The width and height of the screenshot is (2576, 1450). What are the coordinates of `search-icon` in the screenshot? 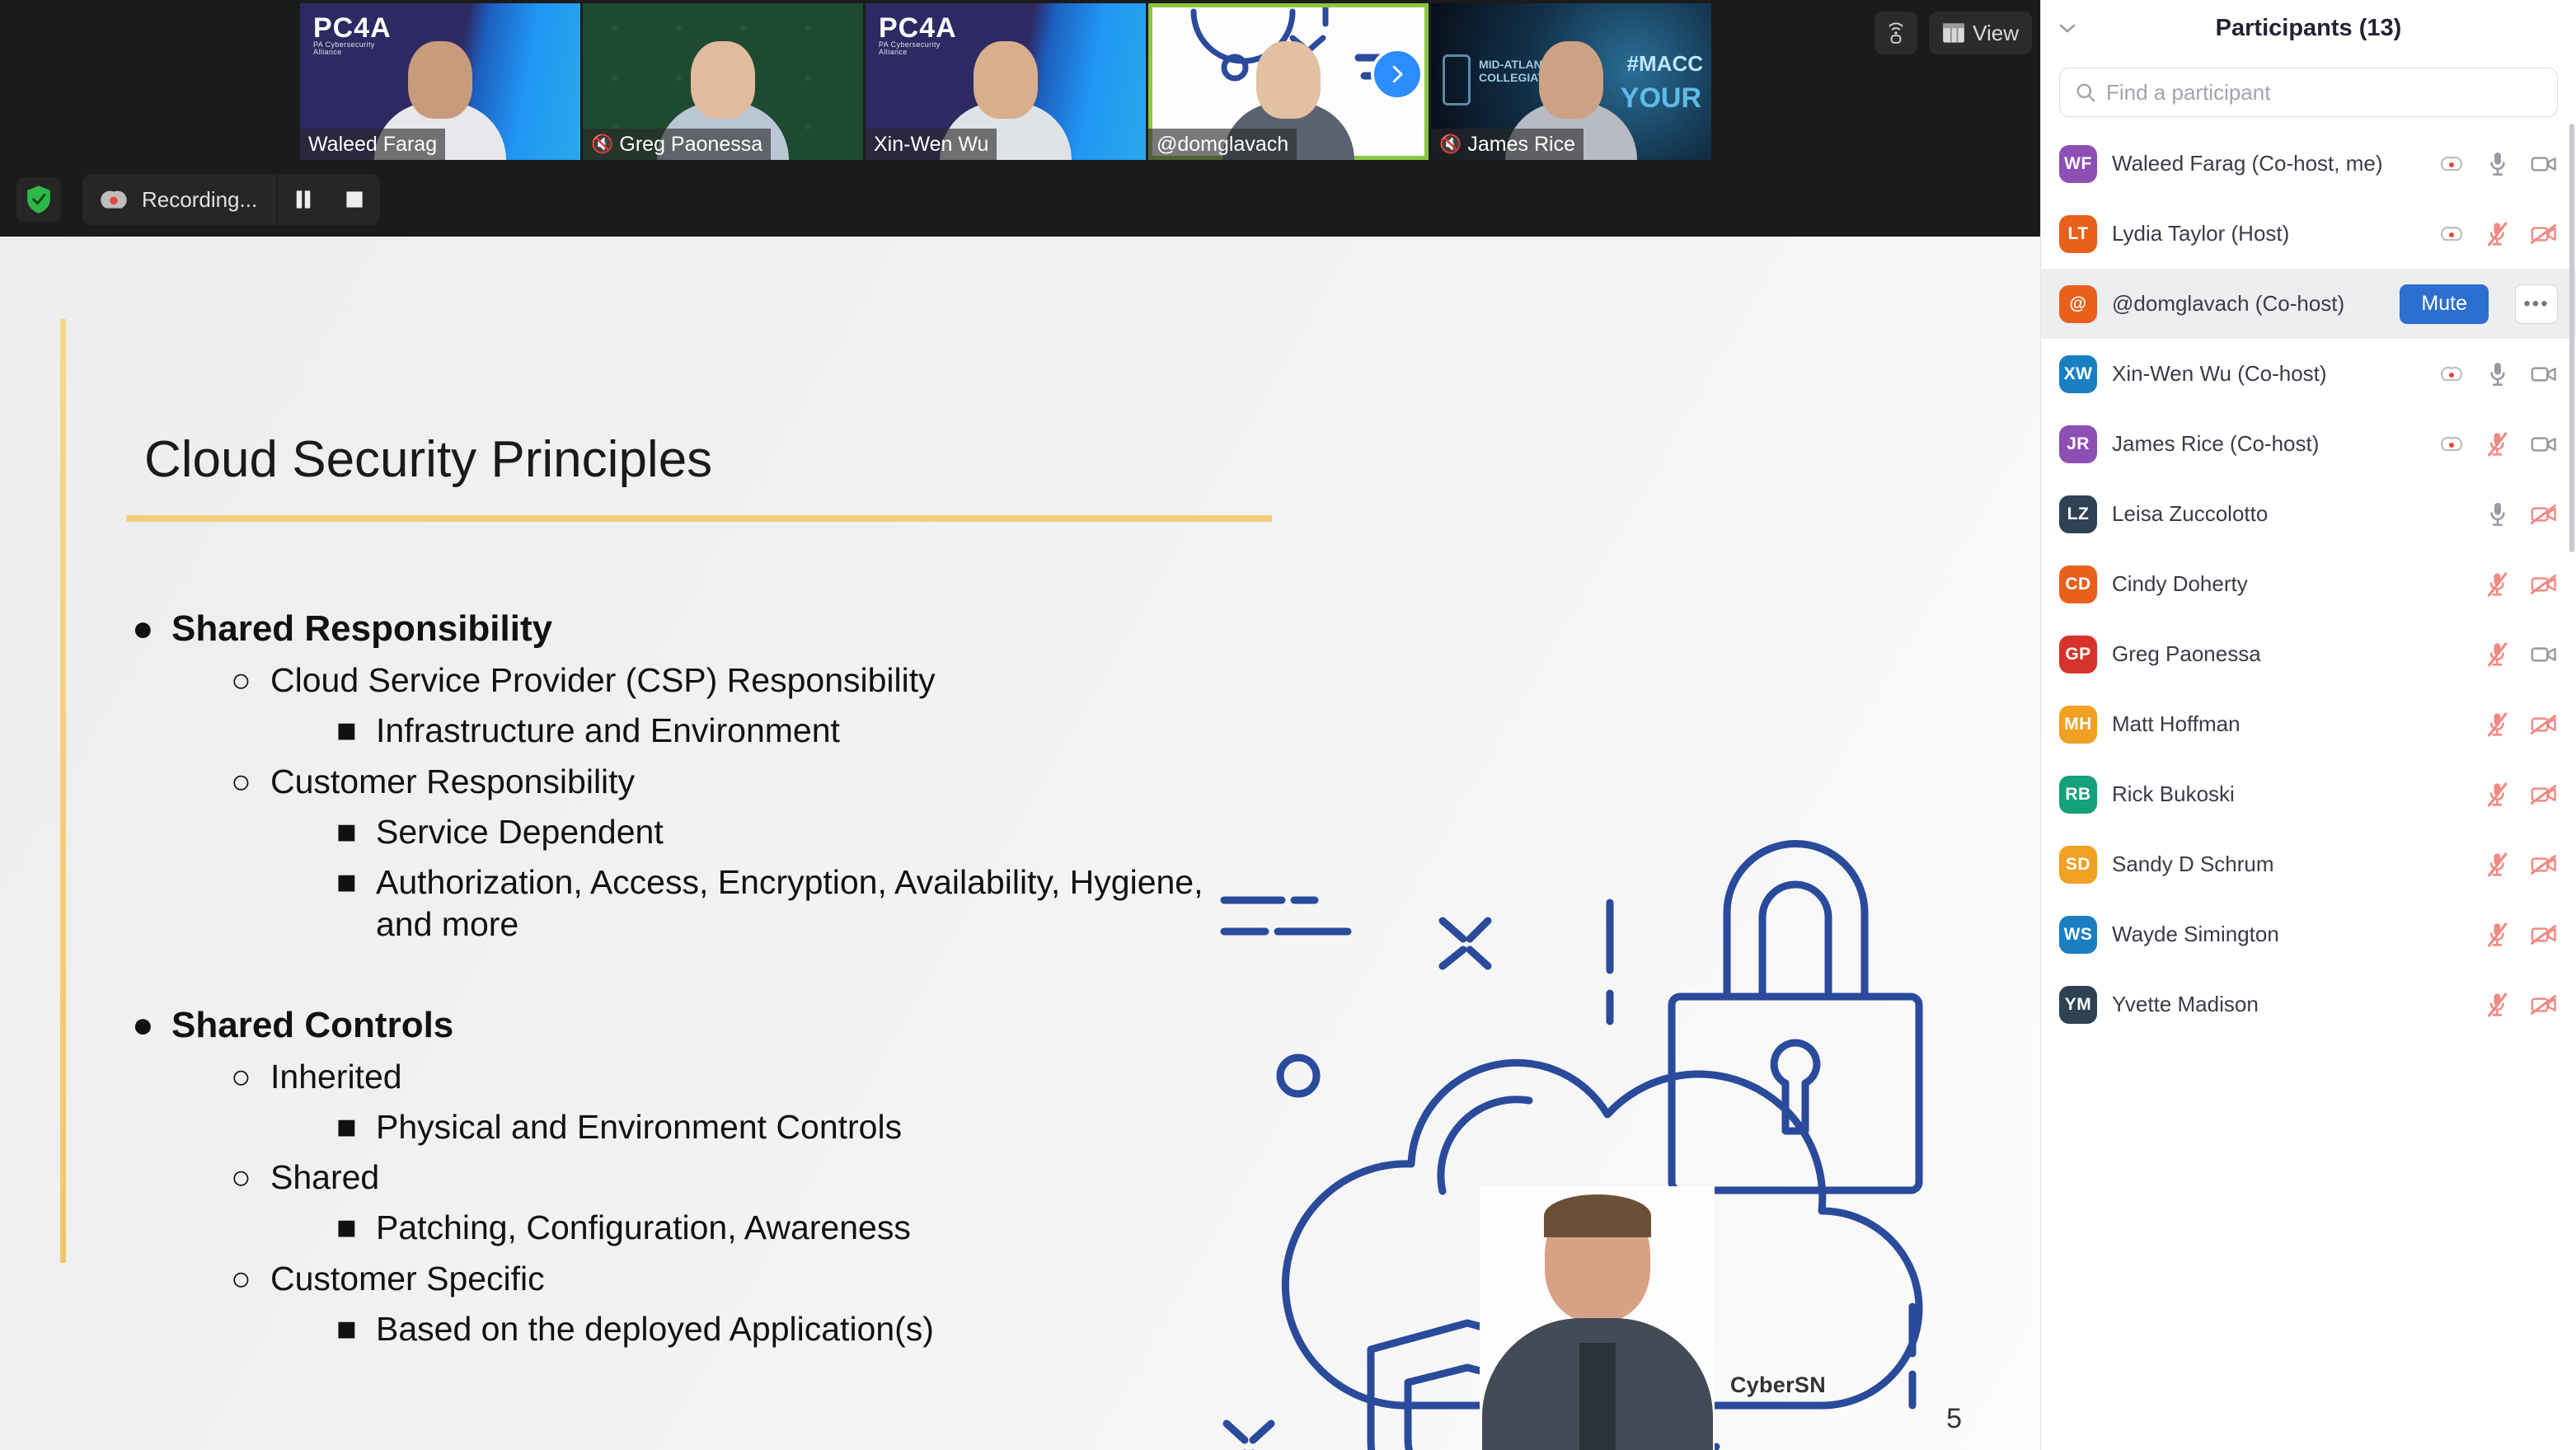 It's located at (2085, 92).